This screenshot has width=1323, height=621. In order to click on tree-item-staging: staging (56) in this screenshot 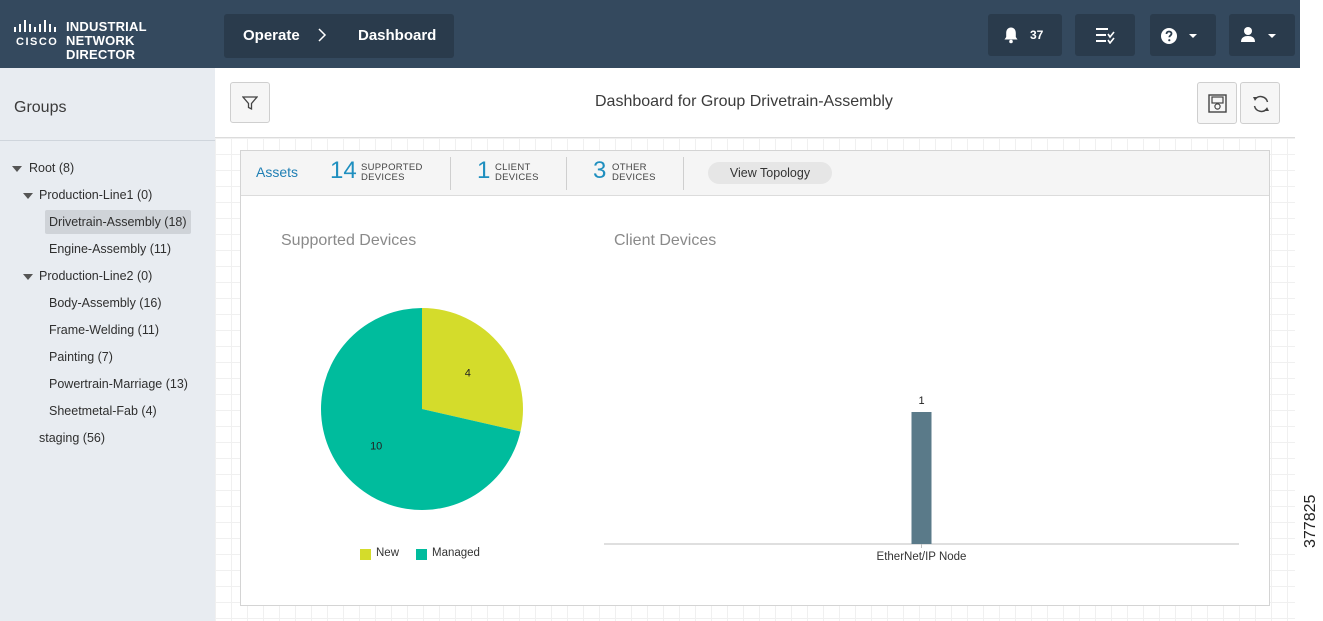, I will do `click(72, 438)`.